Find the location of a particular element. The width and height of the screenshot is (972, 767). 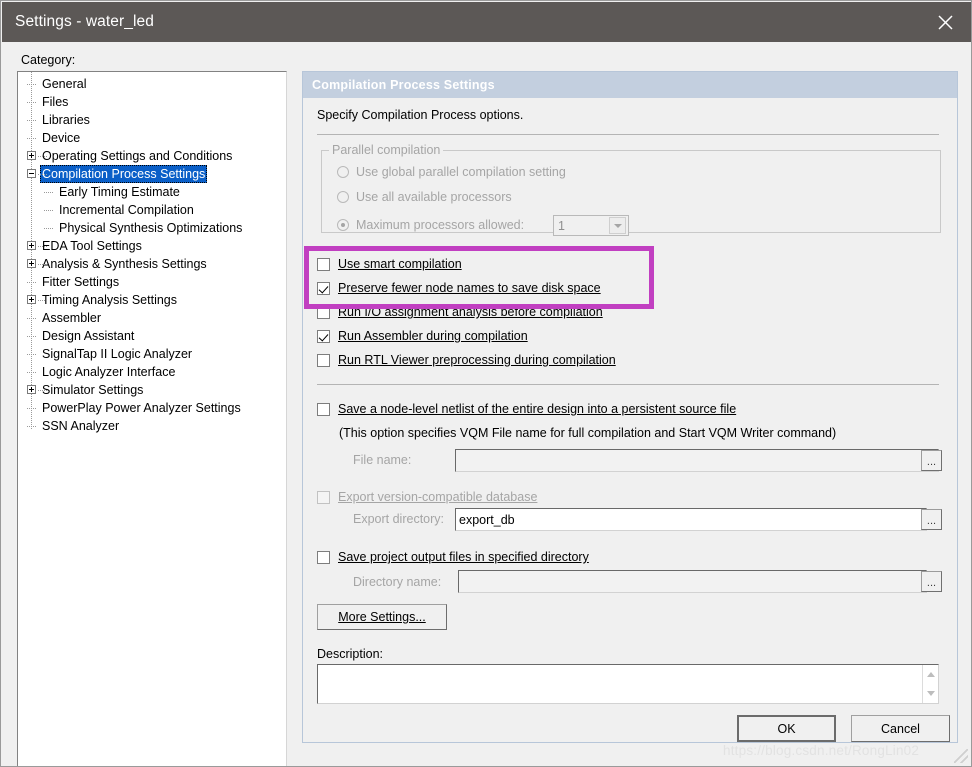

tree-item-label: Physical Synthesis Optimizations is located at coordinates (151, 228).